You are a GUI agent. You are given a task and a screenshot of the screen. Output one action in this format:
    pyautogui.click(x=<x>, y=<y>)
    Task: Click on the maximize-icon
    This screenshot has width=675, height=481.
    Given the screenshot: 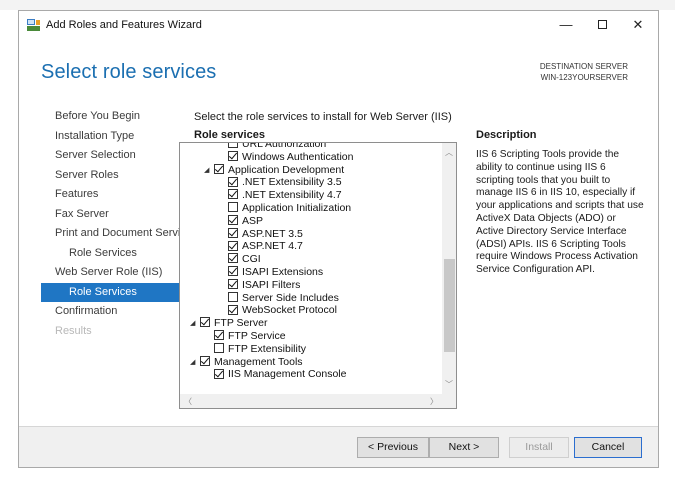 What is the action you would take?
    pyautogui.click(x=602, y=25)
    